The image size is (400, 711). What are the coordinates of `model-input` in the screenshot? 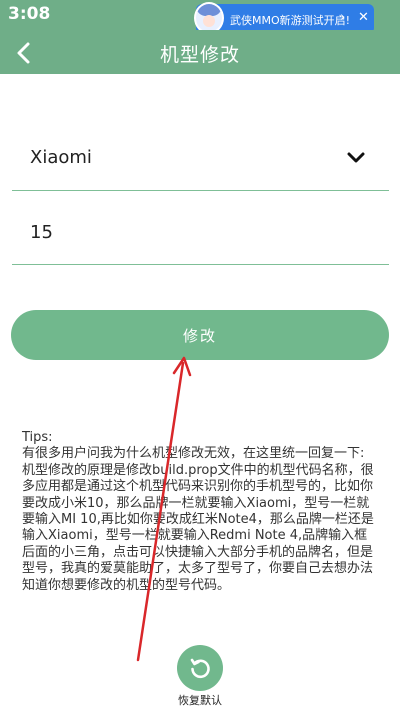 It's located at (180, 232).